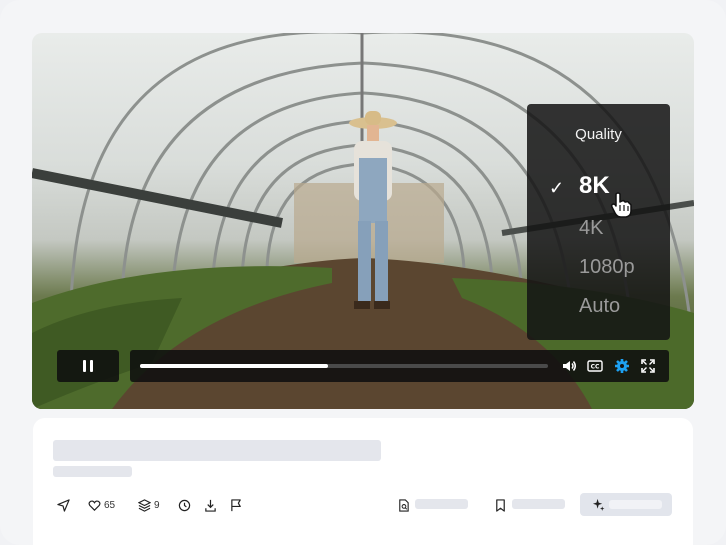 Image resolution: width=726 pixels, height=545 pixels. I want to click on ai-action-button, so click(626, 504).